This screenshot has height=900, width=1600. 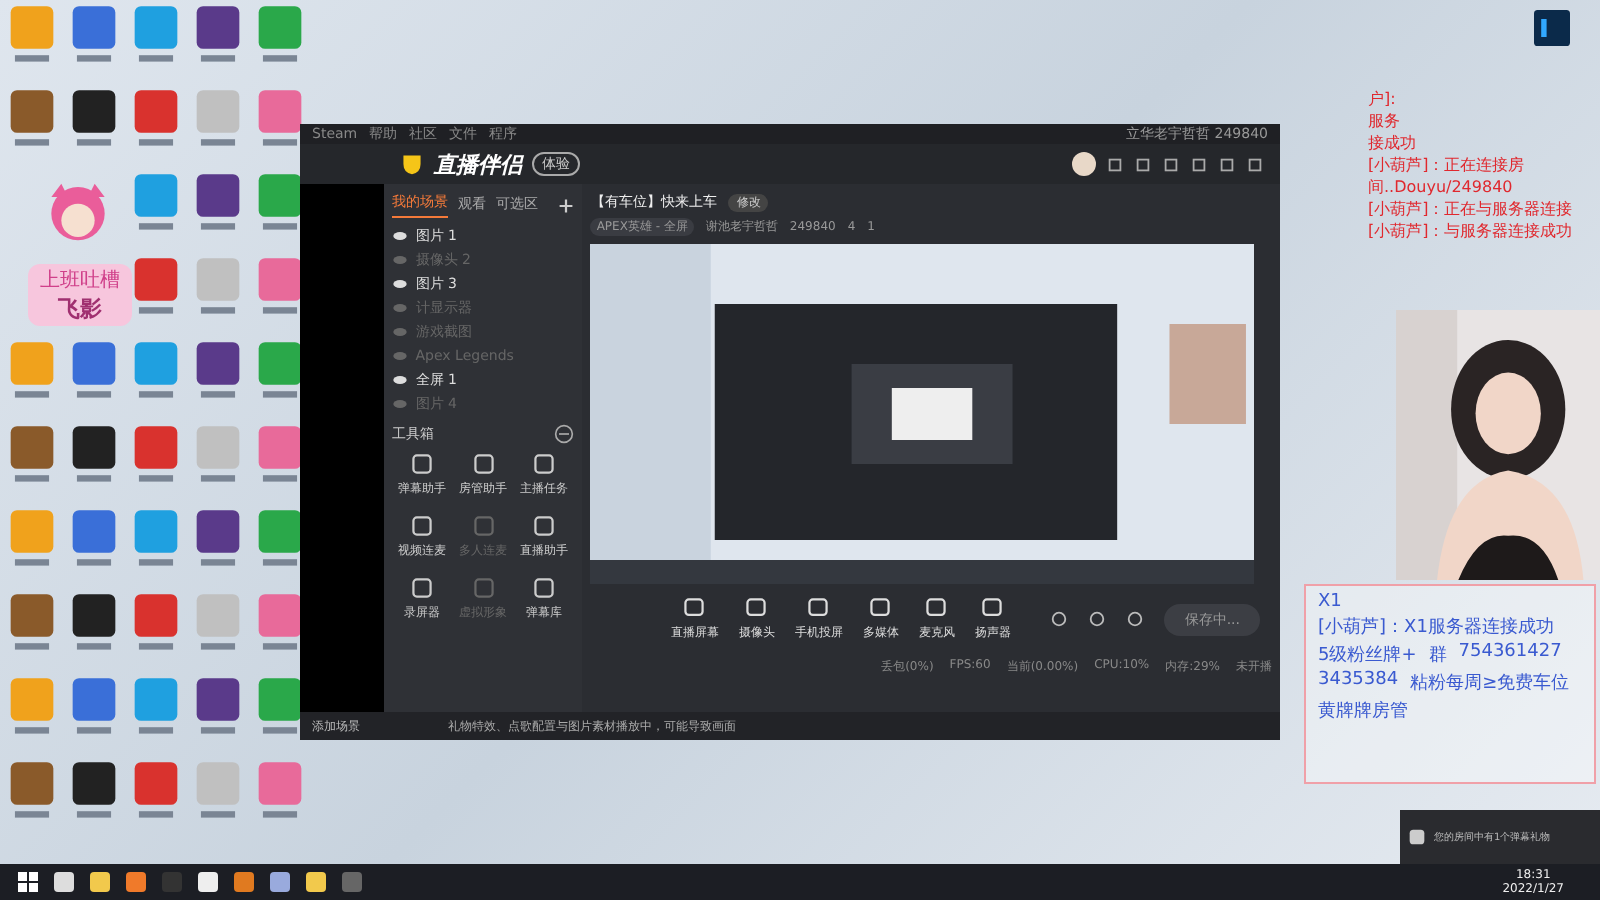 What do you see at coordinates (564, 434) in the screenshot?
I see `collapse-icon` at bounding box center [564, 434].